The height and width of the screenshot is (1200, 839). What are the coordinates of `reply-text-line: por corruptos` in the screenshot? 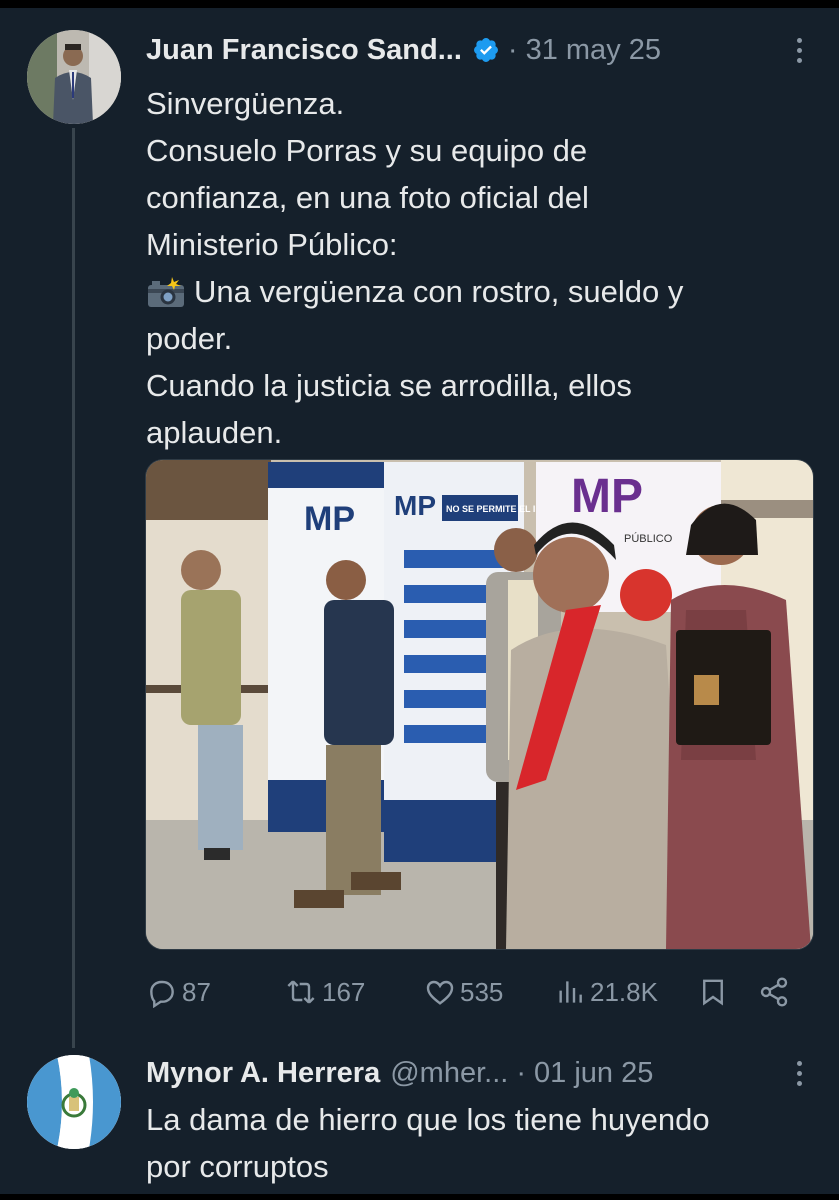 It's located at (237, 1166).